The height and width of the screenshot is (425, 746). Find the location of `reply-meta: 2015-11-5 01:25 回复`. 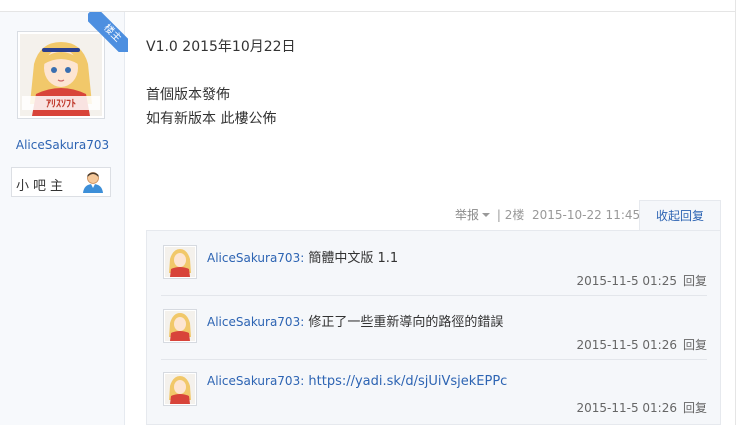

reply-meta: 2015-11-5 01:25 回复 is located at coordinates (641, 280).